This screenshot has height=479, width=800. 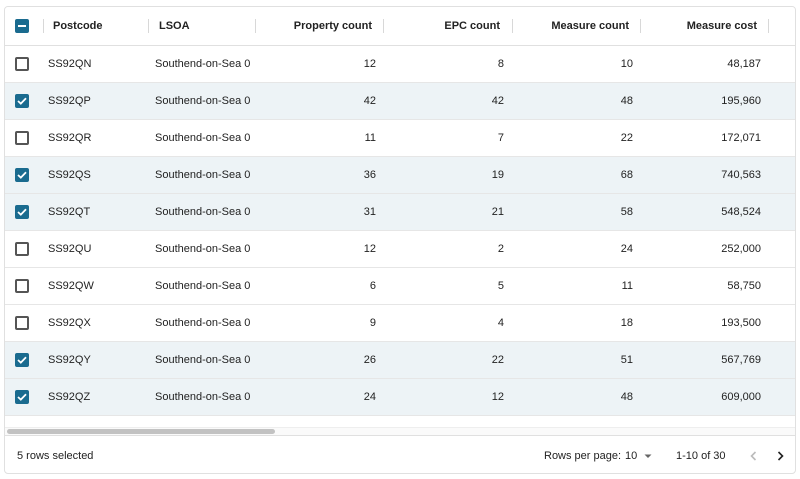 I want to click on cell-postcode: SS92QW, so click(x=71, y=286).